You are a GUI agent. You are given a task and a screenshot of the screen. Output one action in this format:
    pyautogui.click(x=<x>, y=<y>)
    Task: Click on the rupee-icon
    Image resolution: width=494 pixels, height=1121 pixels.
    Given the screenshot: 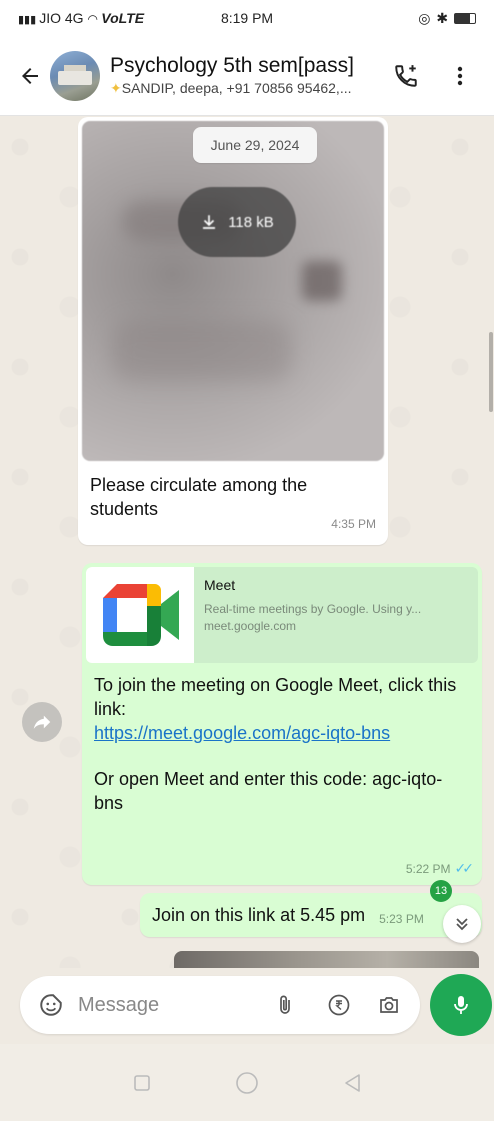 What is the action you would take?
    pyautogui.click(x=339, y=1005)
    